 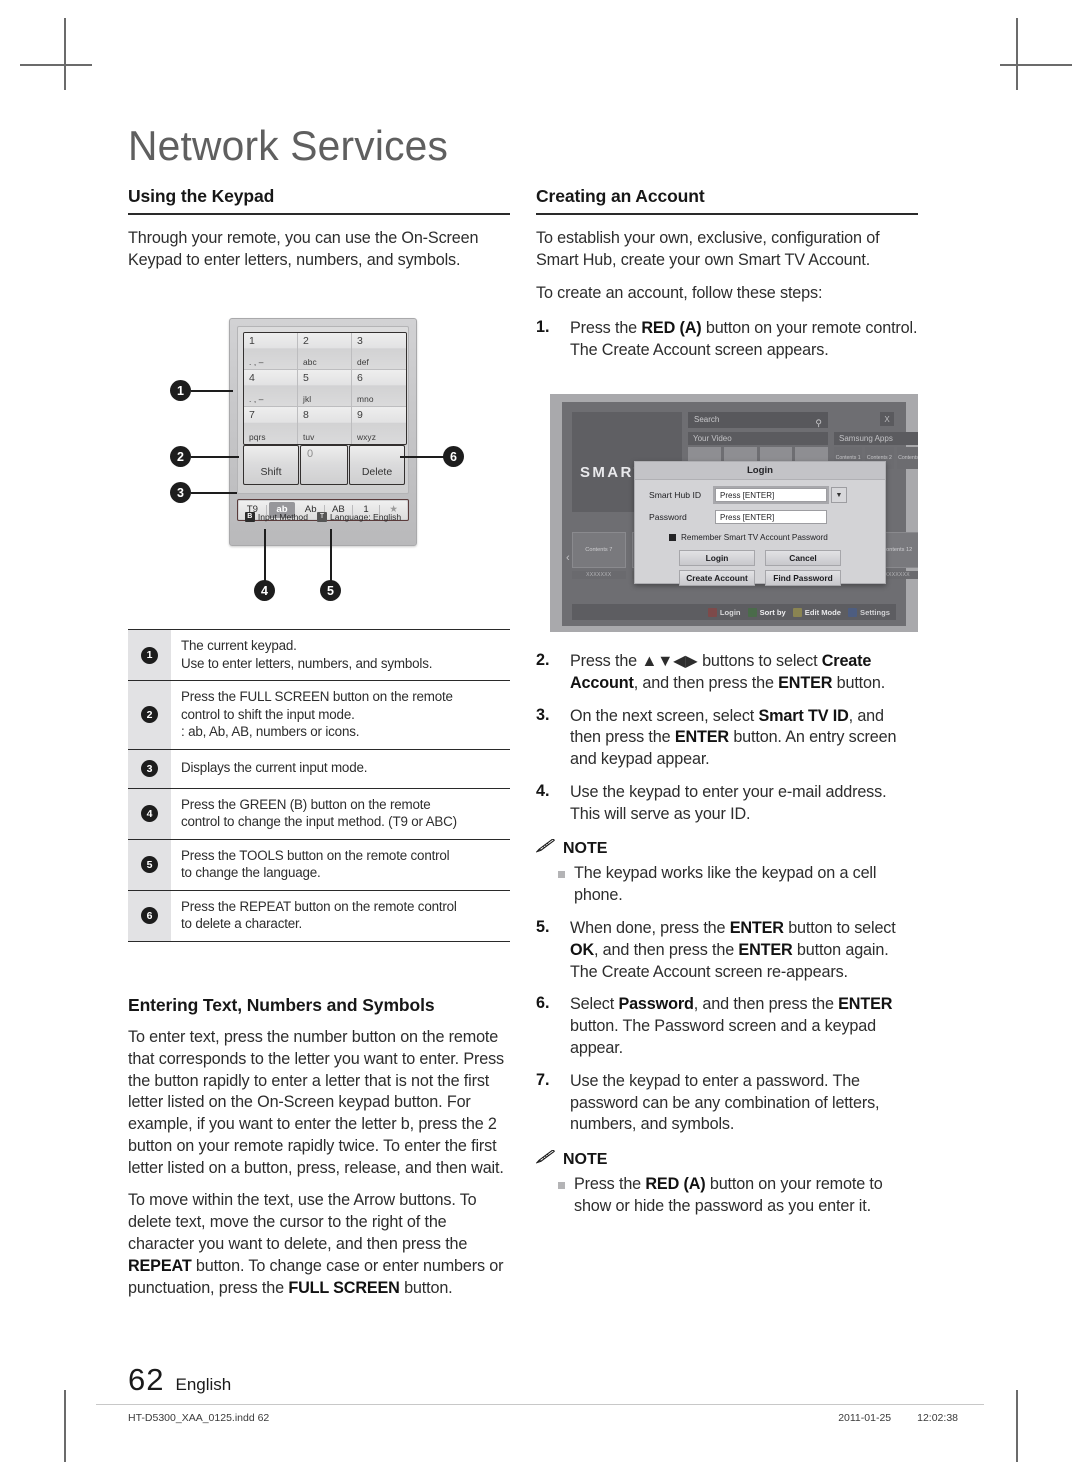 I want to click on grid-tile-1: Contents 7 XXXXXXX, so click(x=599, y=561).